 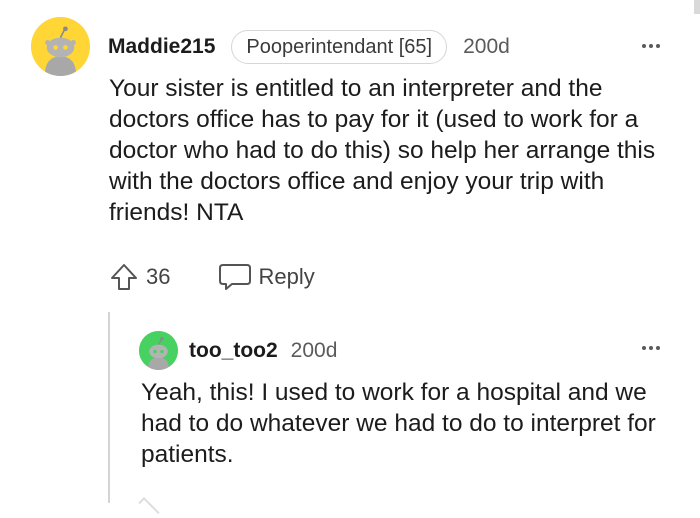 I want to click on comment-actions: 36 Reply, so click(x=211, y=277).